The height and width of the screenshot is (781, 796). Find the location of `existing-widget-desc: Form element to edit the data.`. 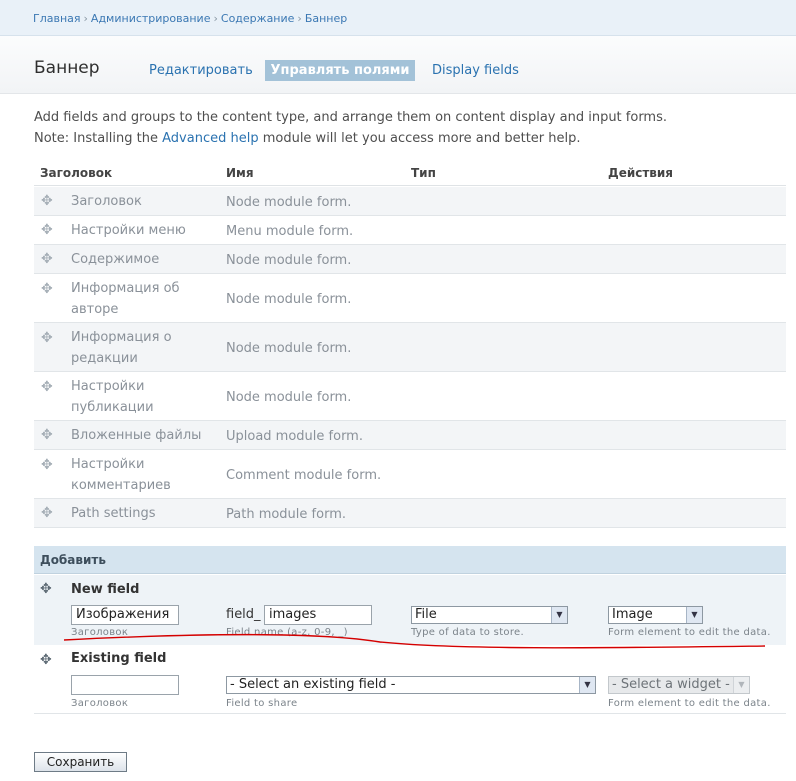

existing-widget-desc: Form element to edit the data. is located at coordinates (689, 703).